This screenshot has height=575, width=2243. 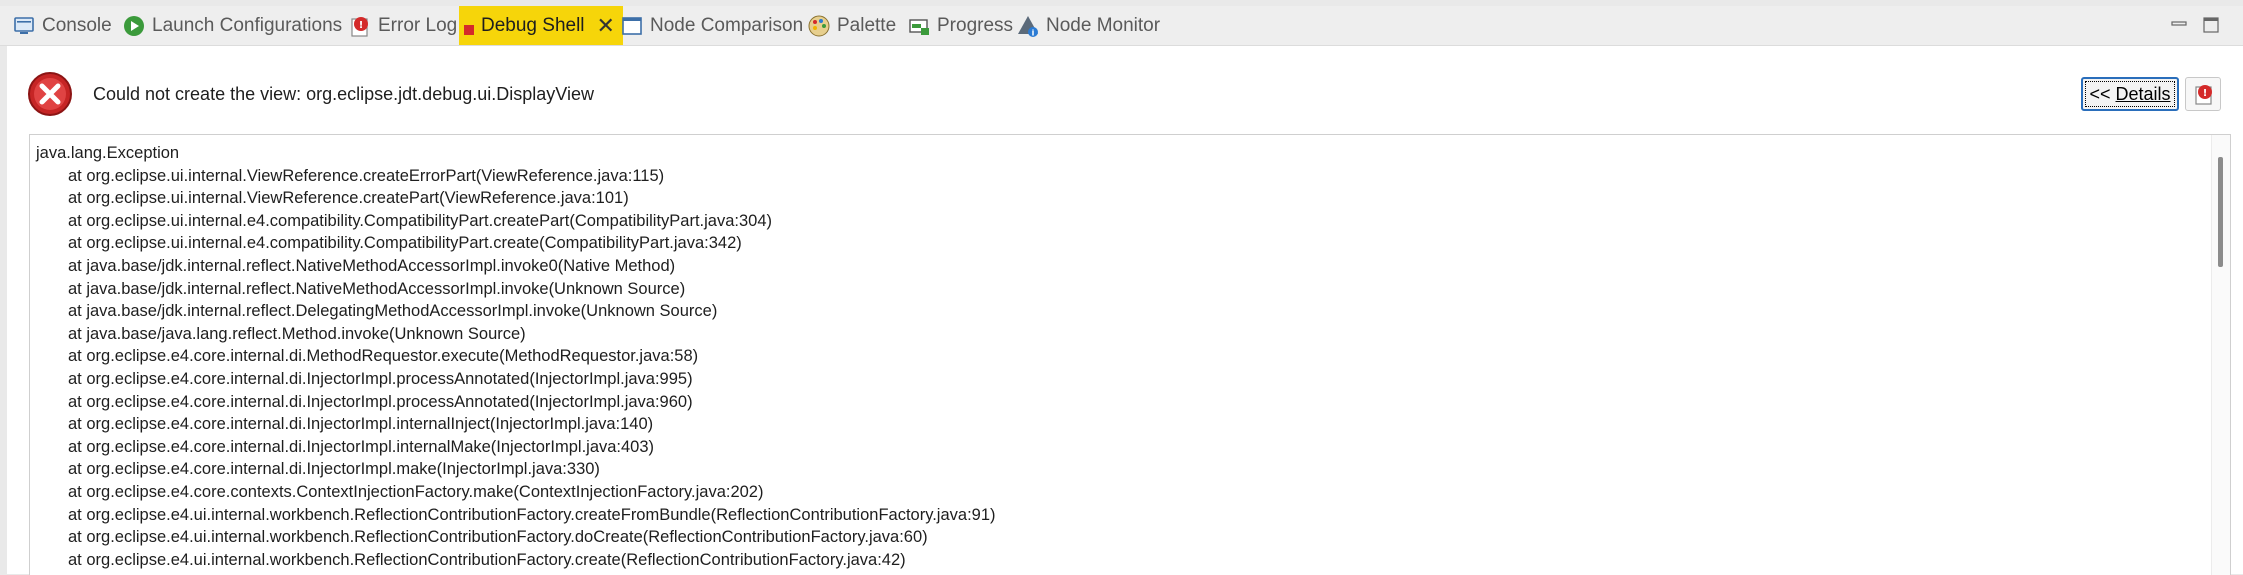 I want to click on tab-launch-configurations: Launch Configurations, so click(x=232, y=25).